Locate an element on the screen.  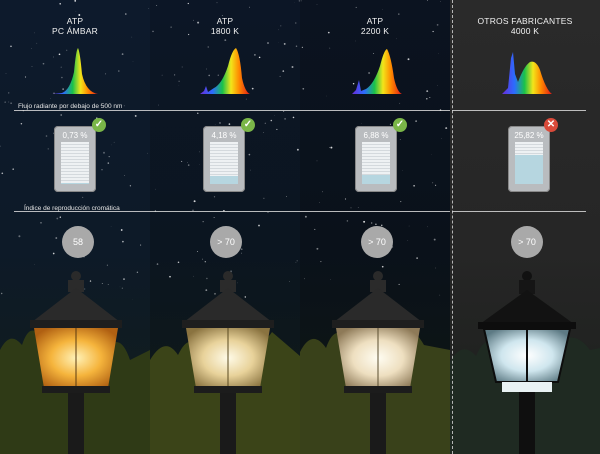
header-col-2: ATP 1800 K is located at coordinates (225, 26).